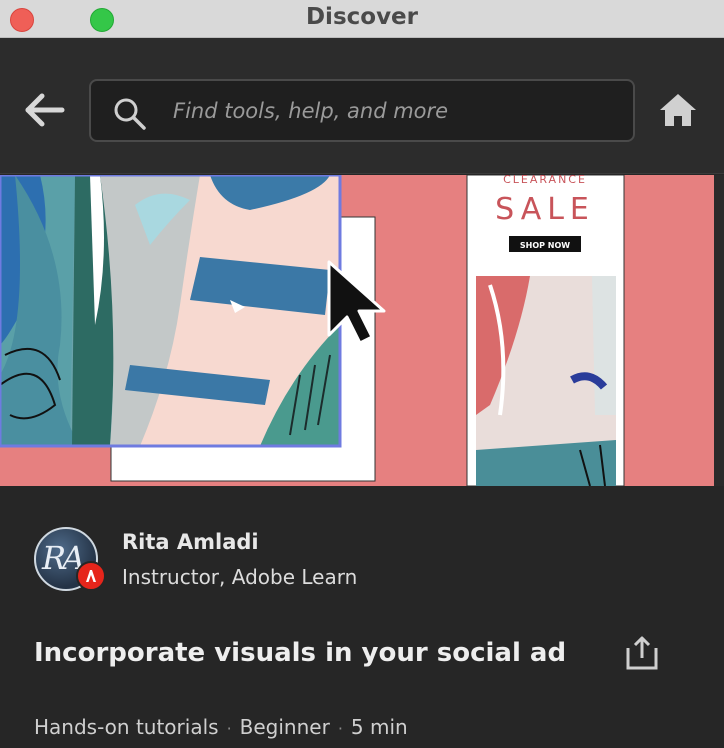 This screenshot has height=748, width=724. What do you see at coordinates (130, 114) in the screenshot?
I see `search-icon` at bounding box center [130, 114].